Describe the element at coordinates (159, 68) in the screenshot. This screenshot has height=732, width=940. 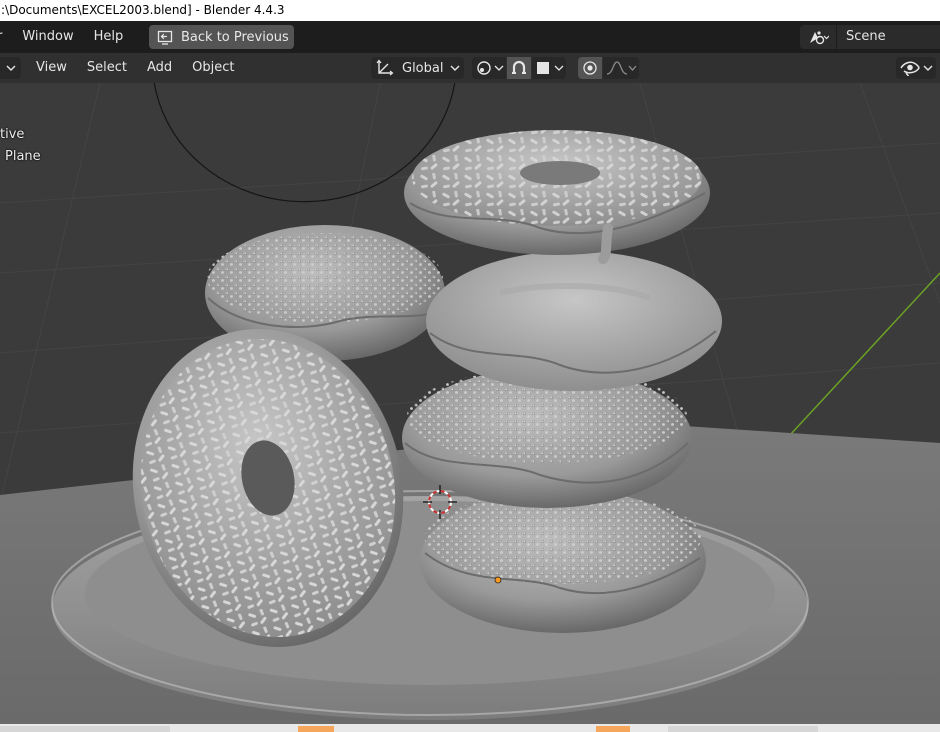
I see `menu-add: Add` at that location.